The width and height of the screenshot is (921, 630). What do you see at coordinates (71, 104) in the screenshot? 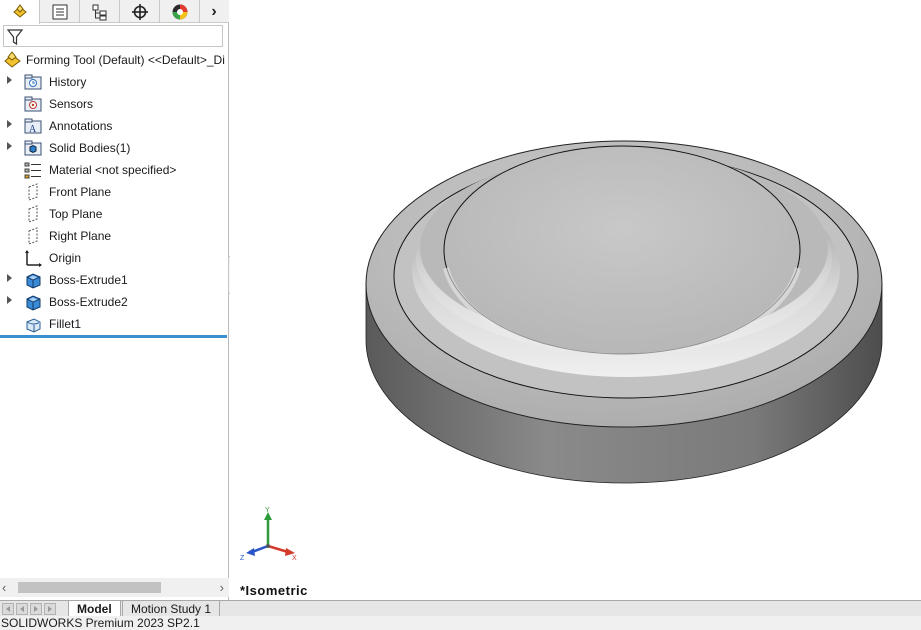
I see `tree-item-label: Sensors` at bounding box center [71, 104].